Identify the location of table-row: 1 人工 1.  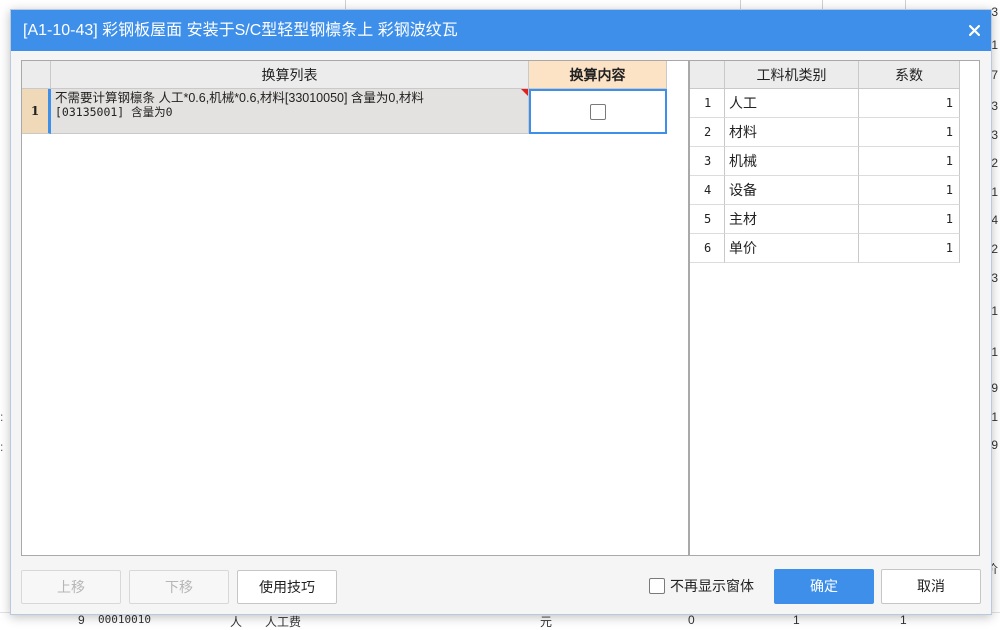
(825, 103).